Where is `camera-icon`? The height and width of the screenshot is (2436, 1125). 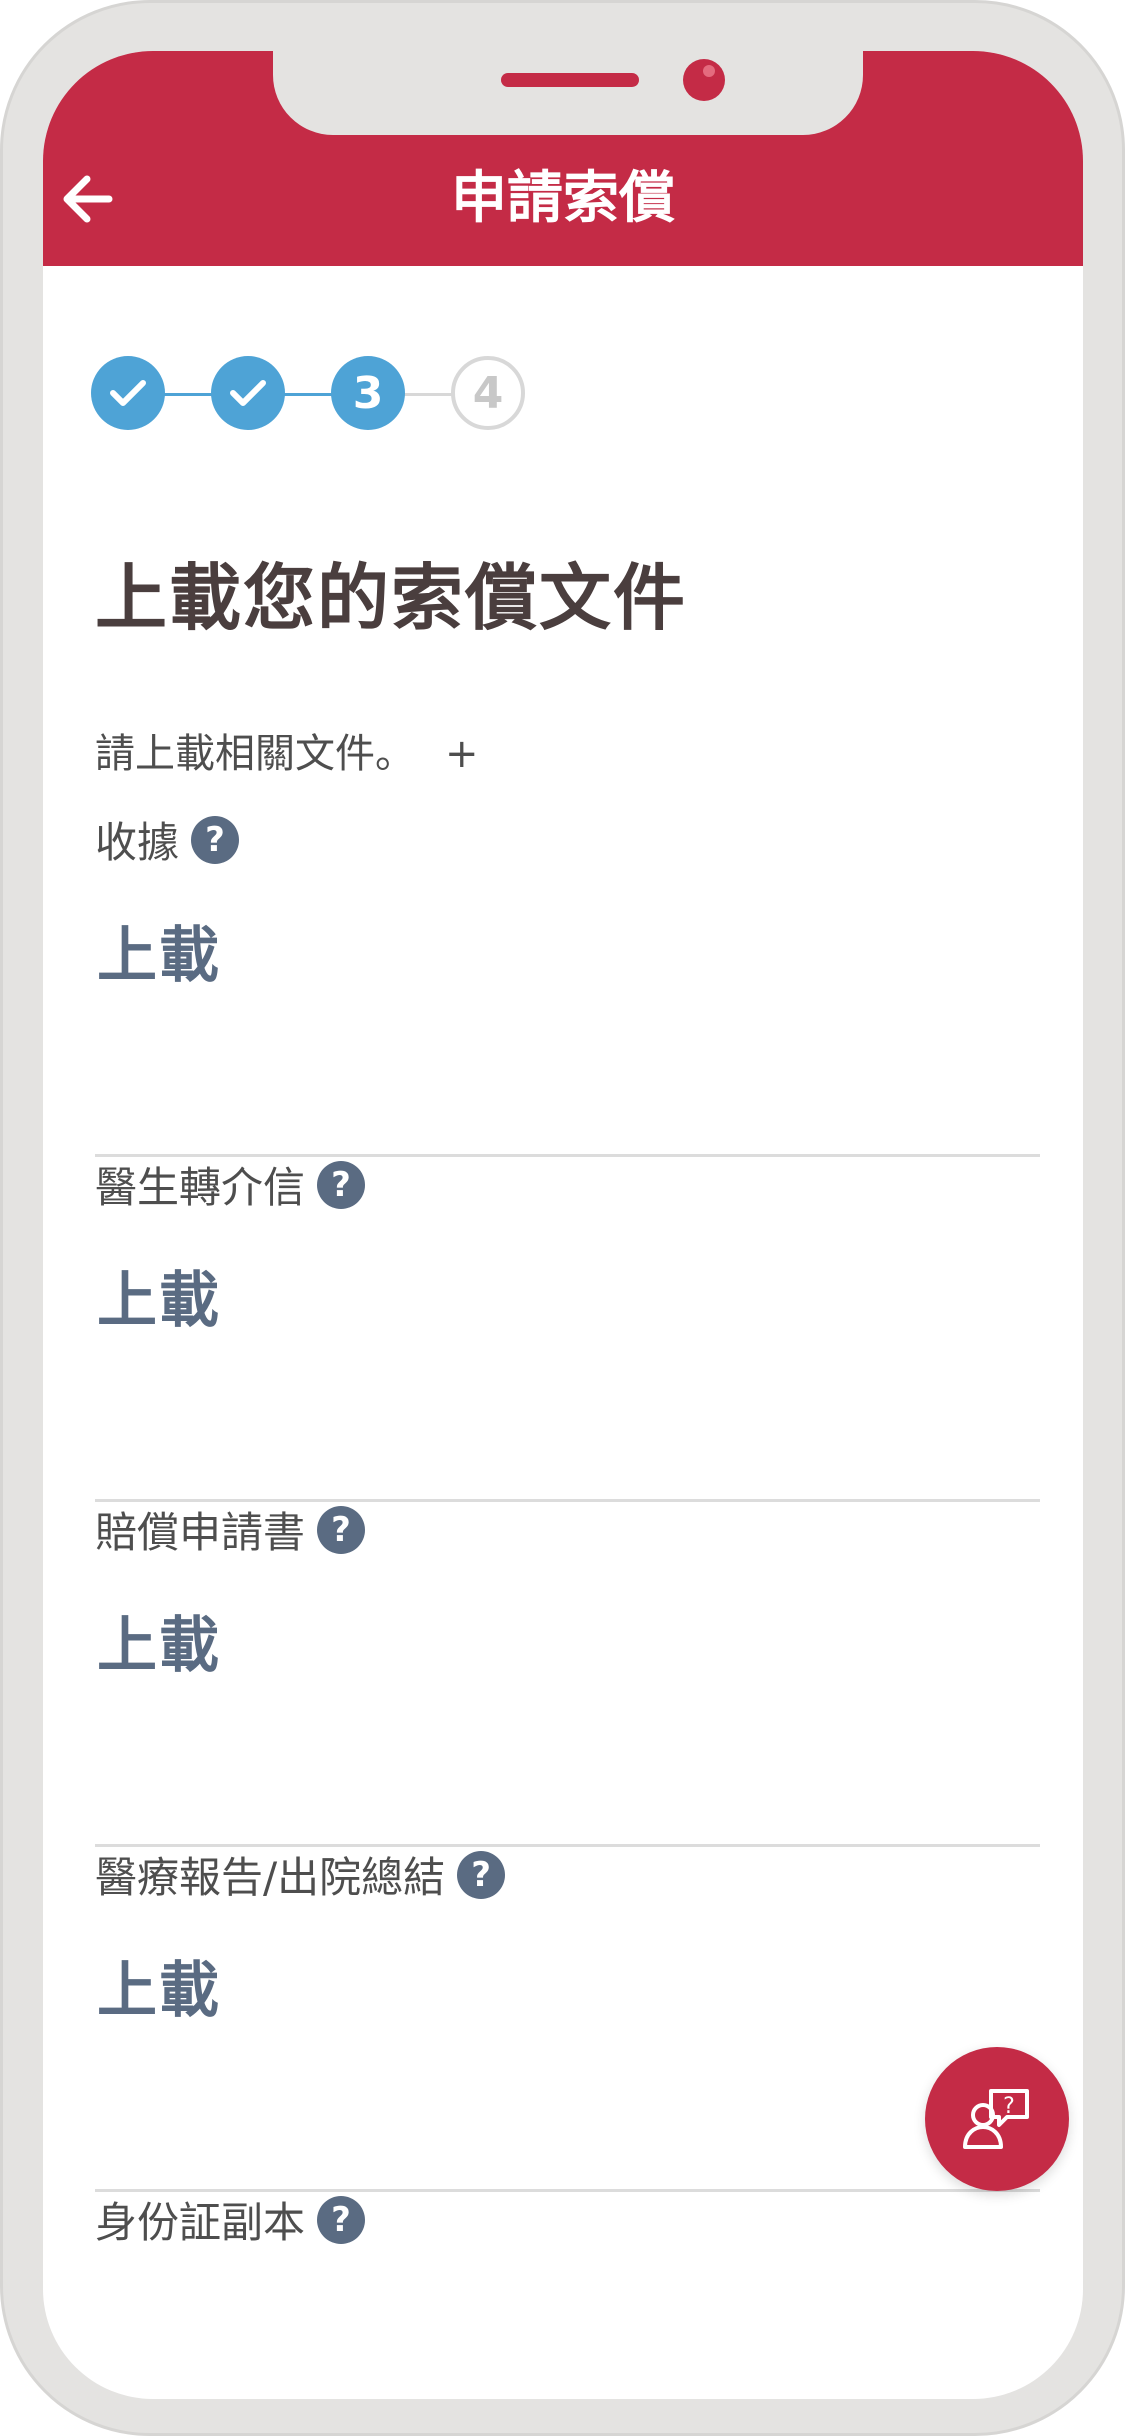
camera-icon is located at coordinates (704, 80).